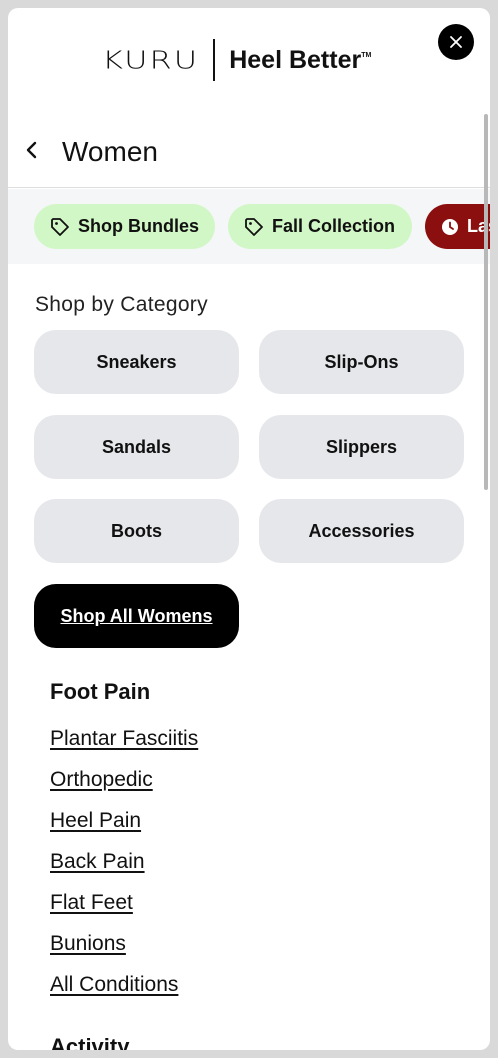  I want to click on activity-heading: Activity, so click(90, 1042).